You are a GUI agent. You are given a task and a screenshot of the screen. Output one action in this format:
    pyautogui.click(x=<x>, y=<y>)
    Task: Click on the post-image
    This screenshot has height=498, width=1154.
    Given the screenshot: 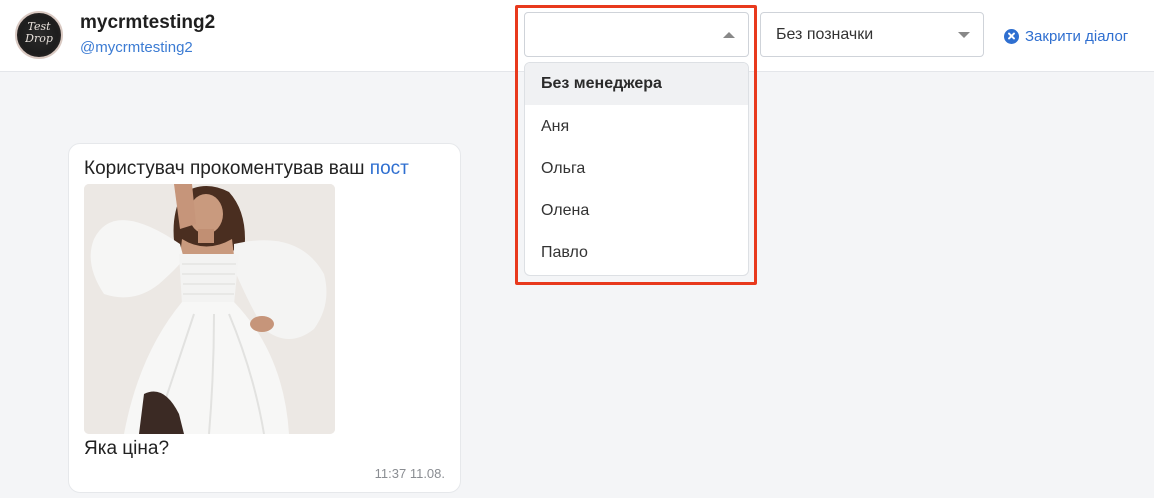 What is the action you would take?
    pyautogui.click(x=209, y=309)
    